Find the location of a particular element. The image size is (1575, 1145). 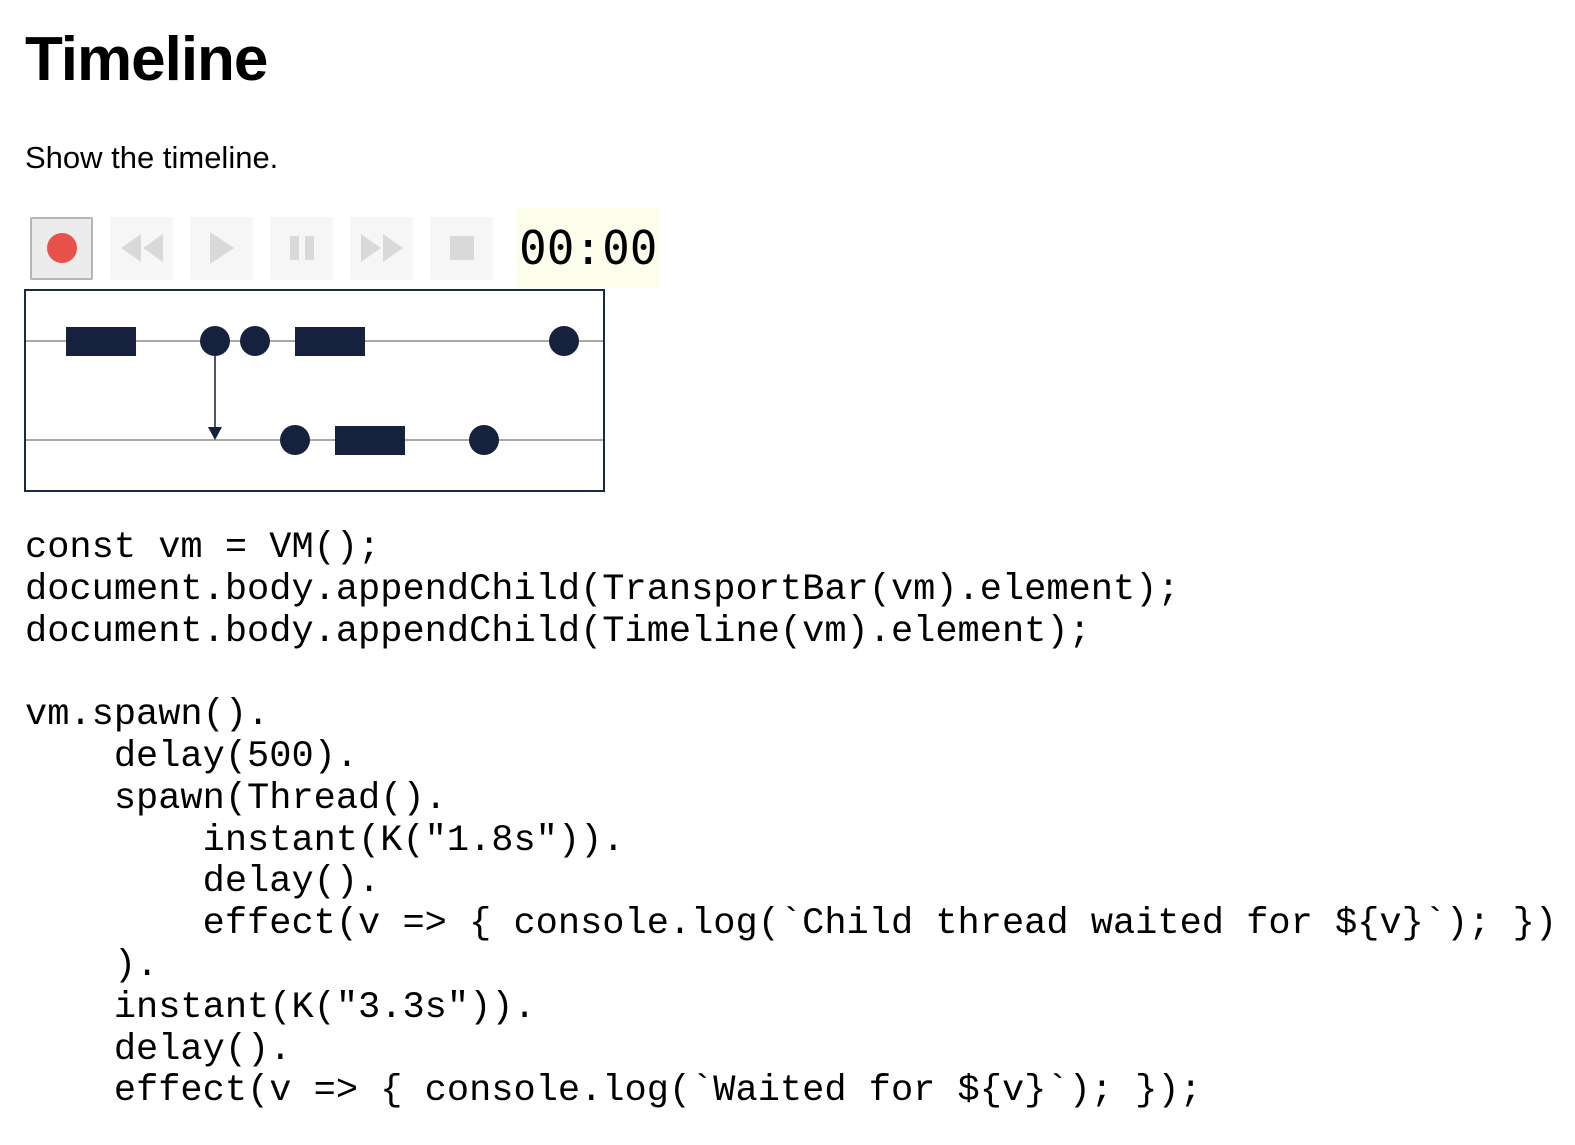

fast-forward-icon is located at coordinates (381, 248).